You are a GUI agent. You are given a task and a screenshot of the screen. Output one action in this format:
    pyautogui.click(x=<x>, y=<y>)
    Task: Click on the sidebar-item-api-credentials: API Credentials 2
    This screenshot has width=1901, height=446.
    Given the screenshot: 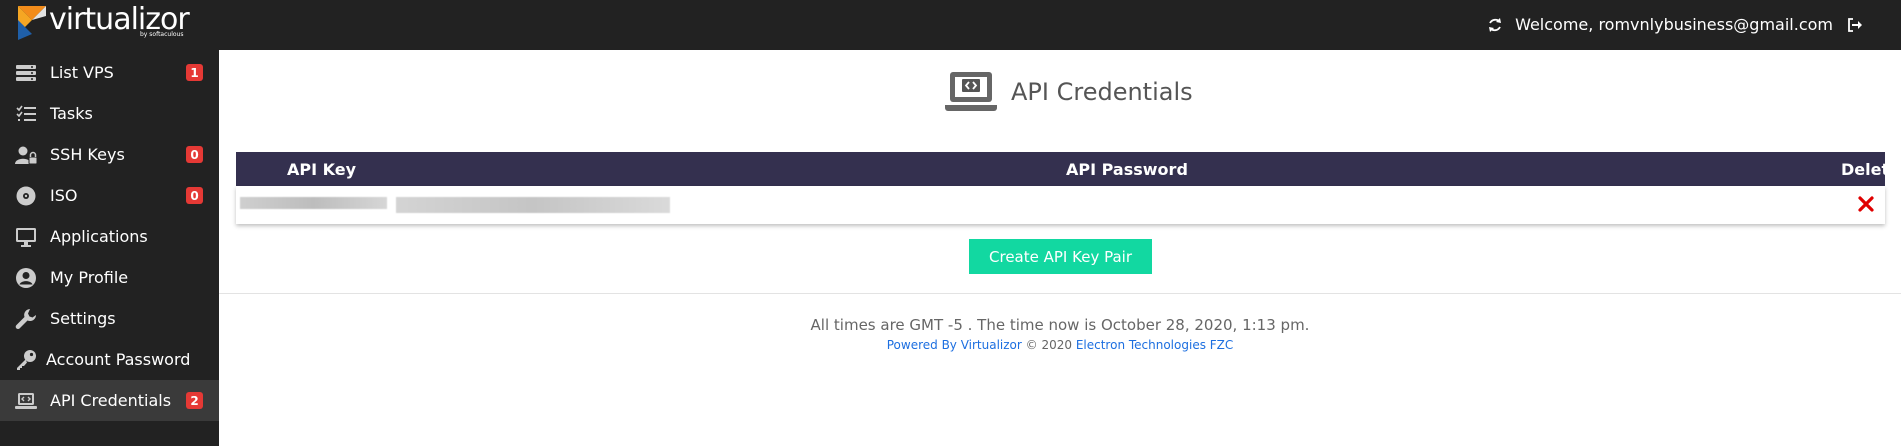 What is the action you would take?
    pyautogui.click(x=109, y=400)
    